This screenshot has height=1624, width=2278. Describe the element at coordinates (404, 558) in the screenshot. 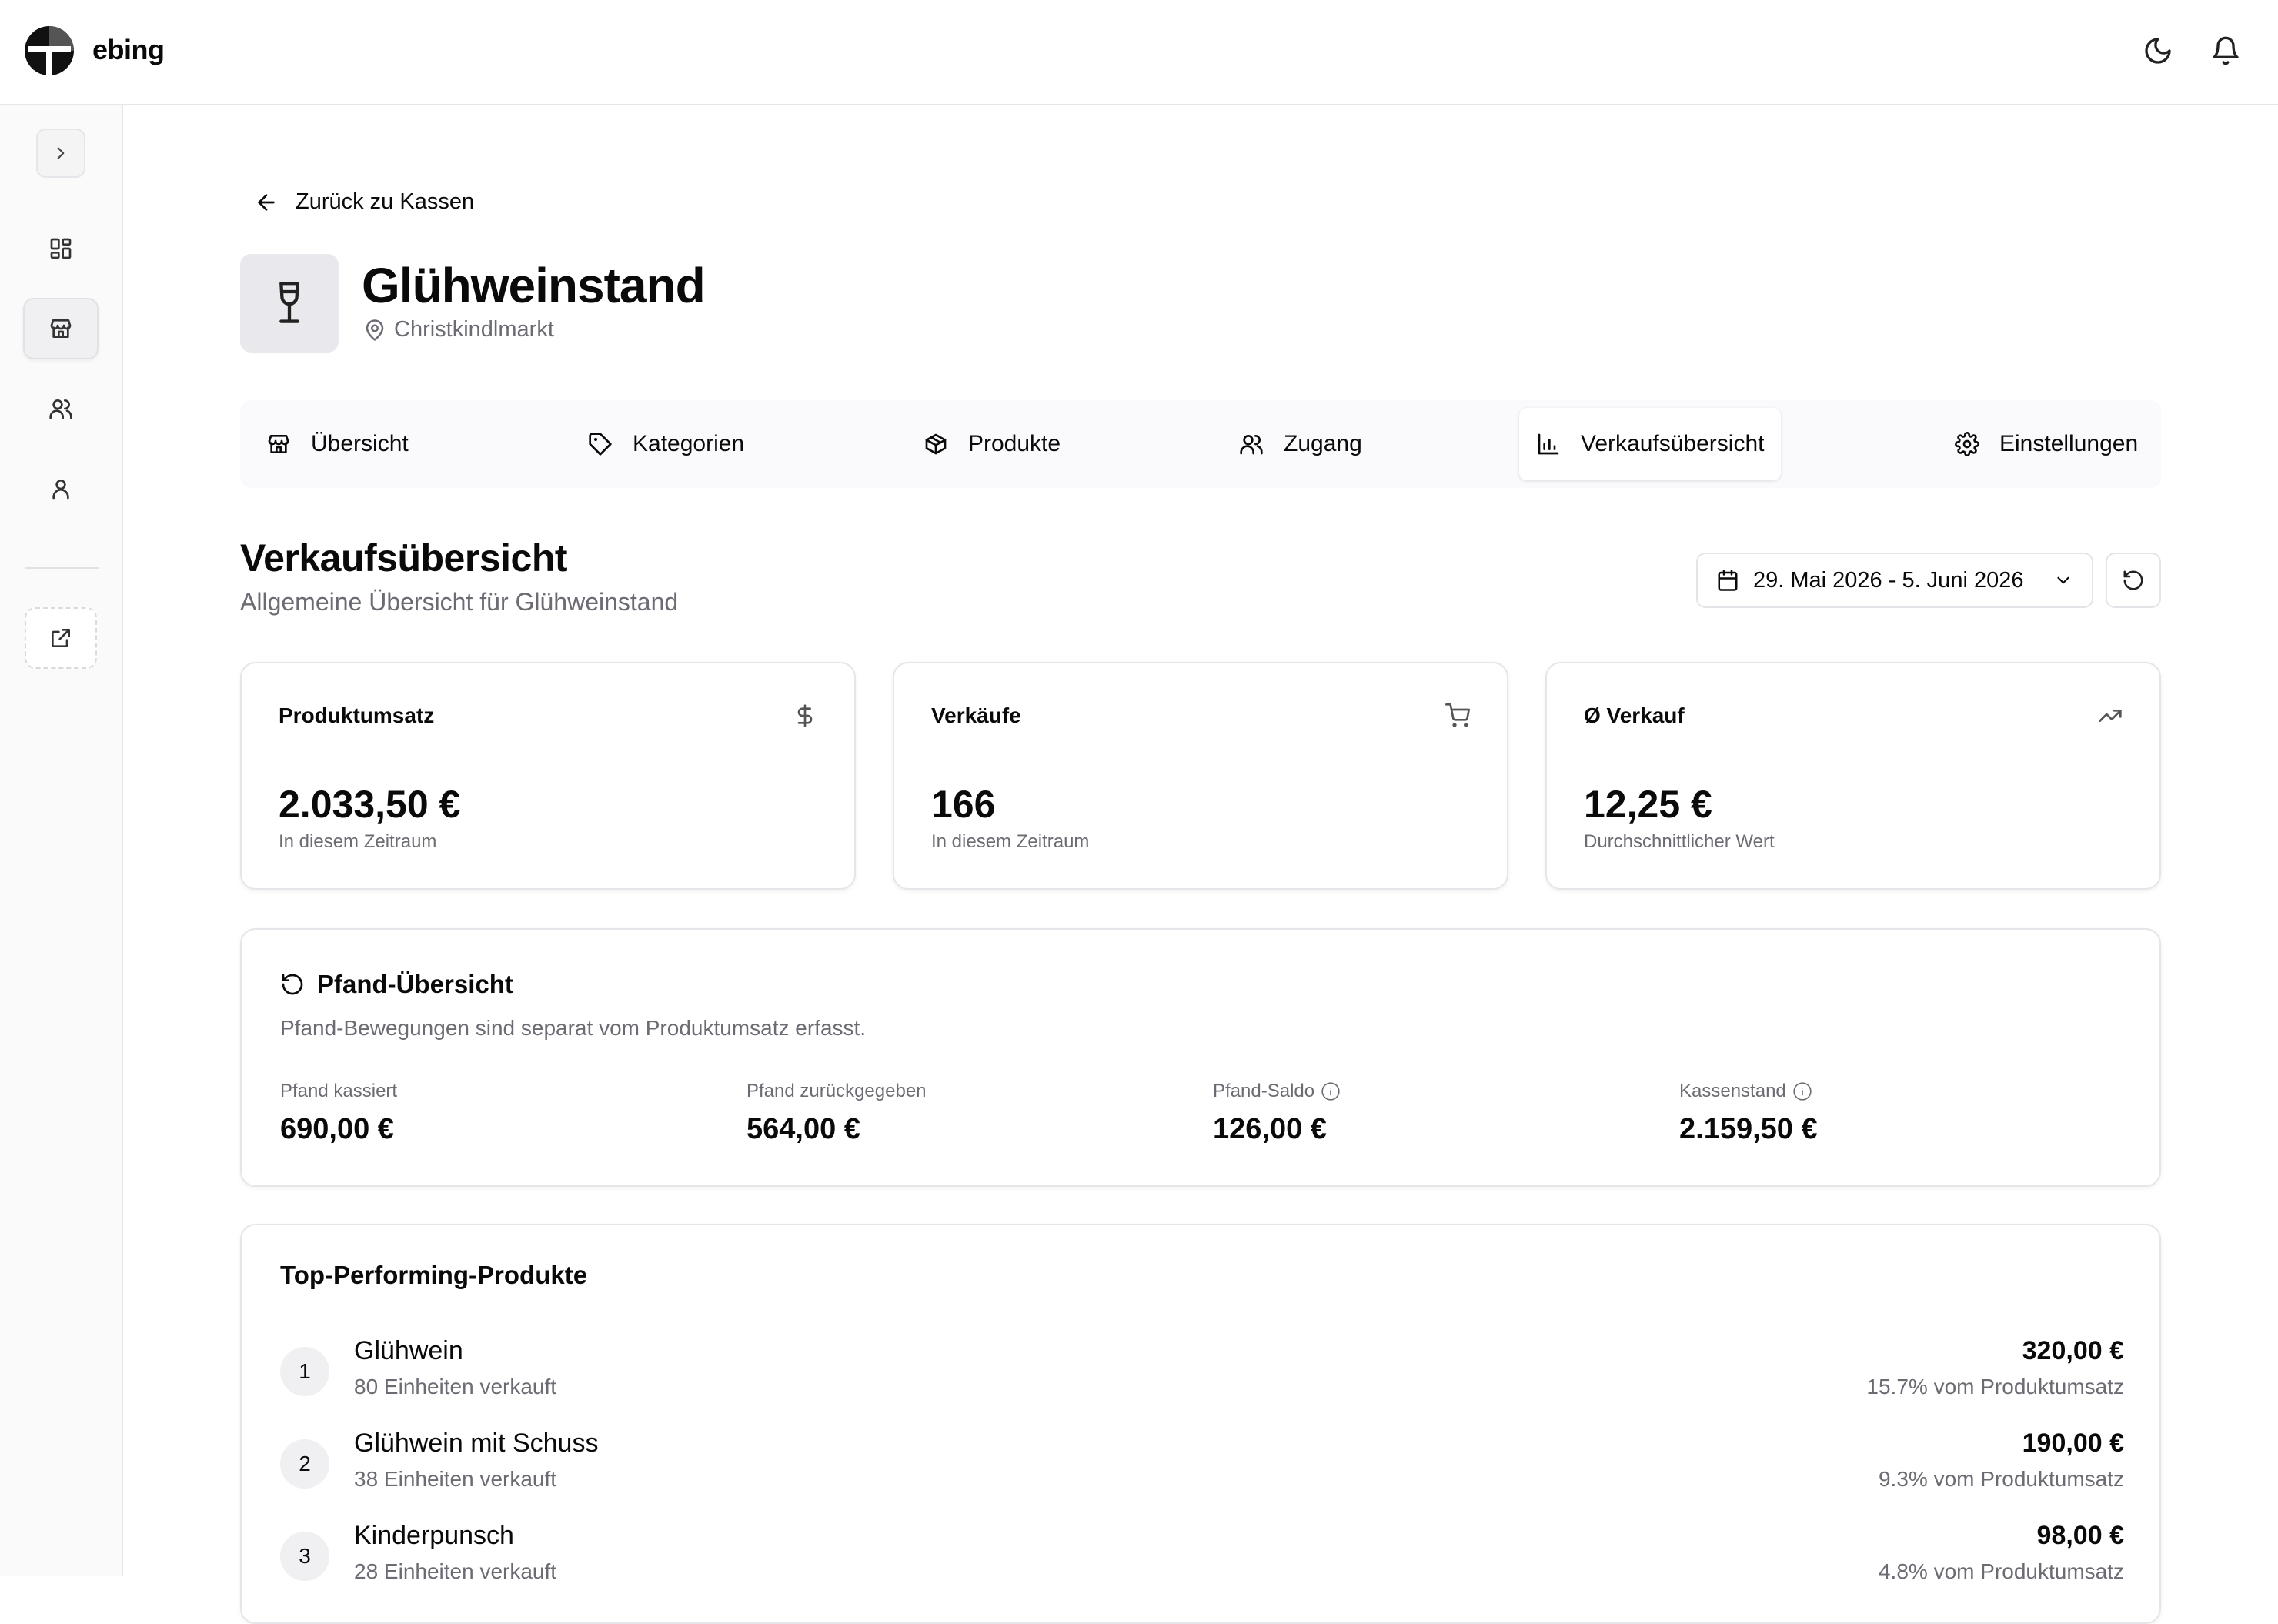

I see `section-title: Verkaufsübersicht` at that location.